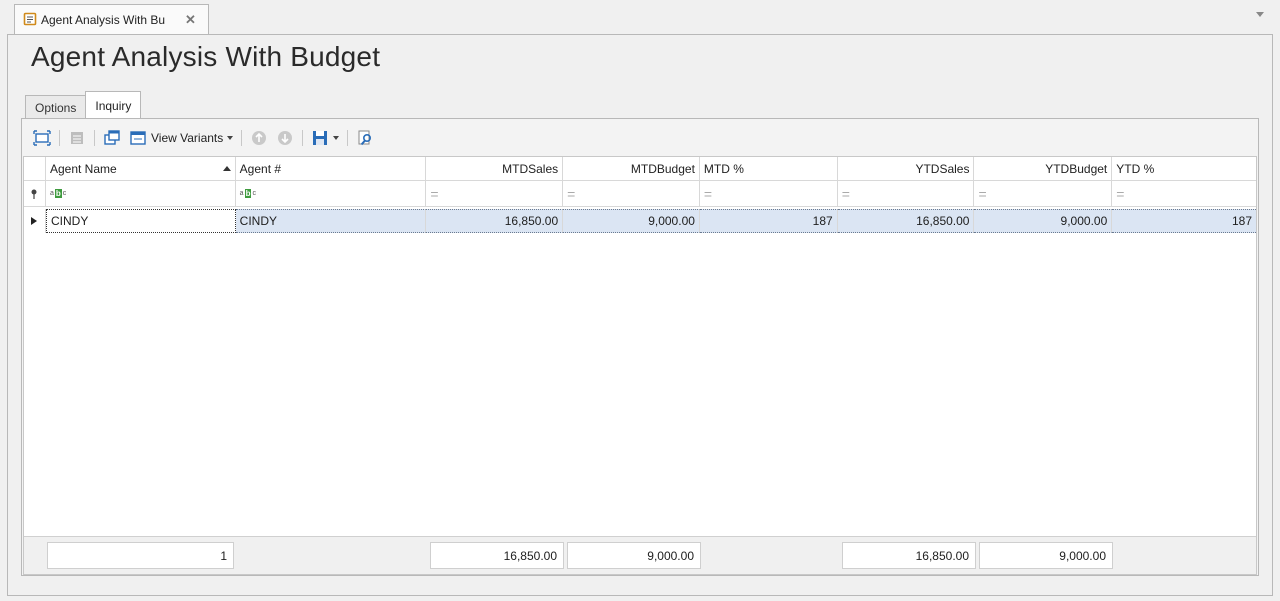 This screenshot has height=601, width=1280. What do you see at coordinates (640, 17) in the screenshot?
I see `document-tab-bar: Agent Analysis With Bu ✕` at bounding box center [640, 17].